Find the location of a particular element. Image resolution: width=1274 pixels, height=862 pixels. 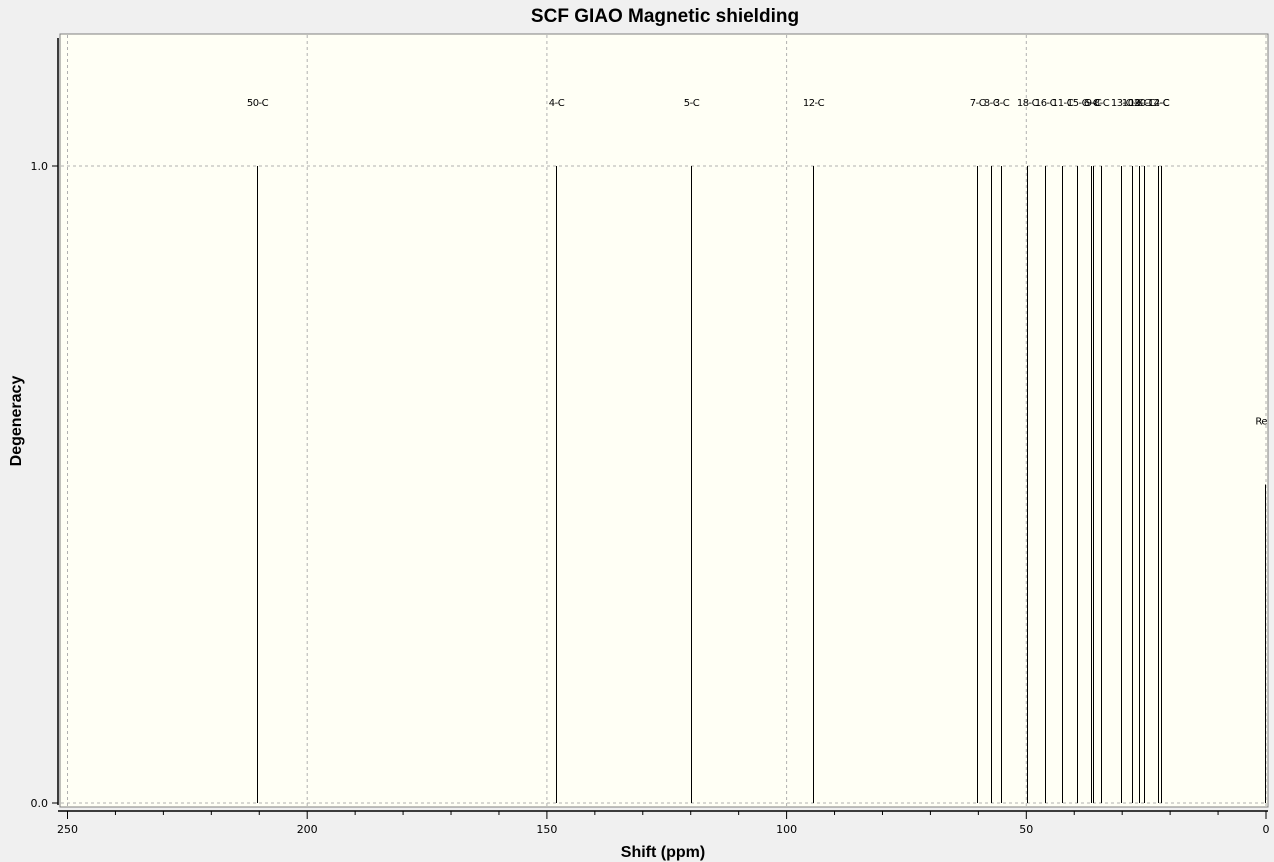

x-tick-label: 200 is located at coordinates (307, 829).